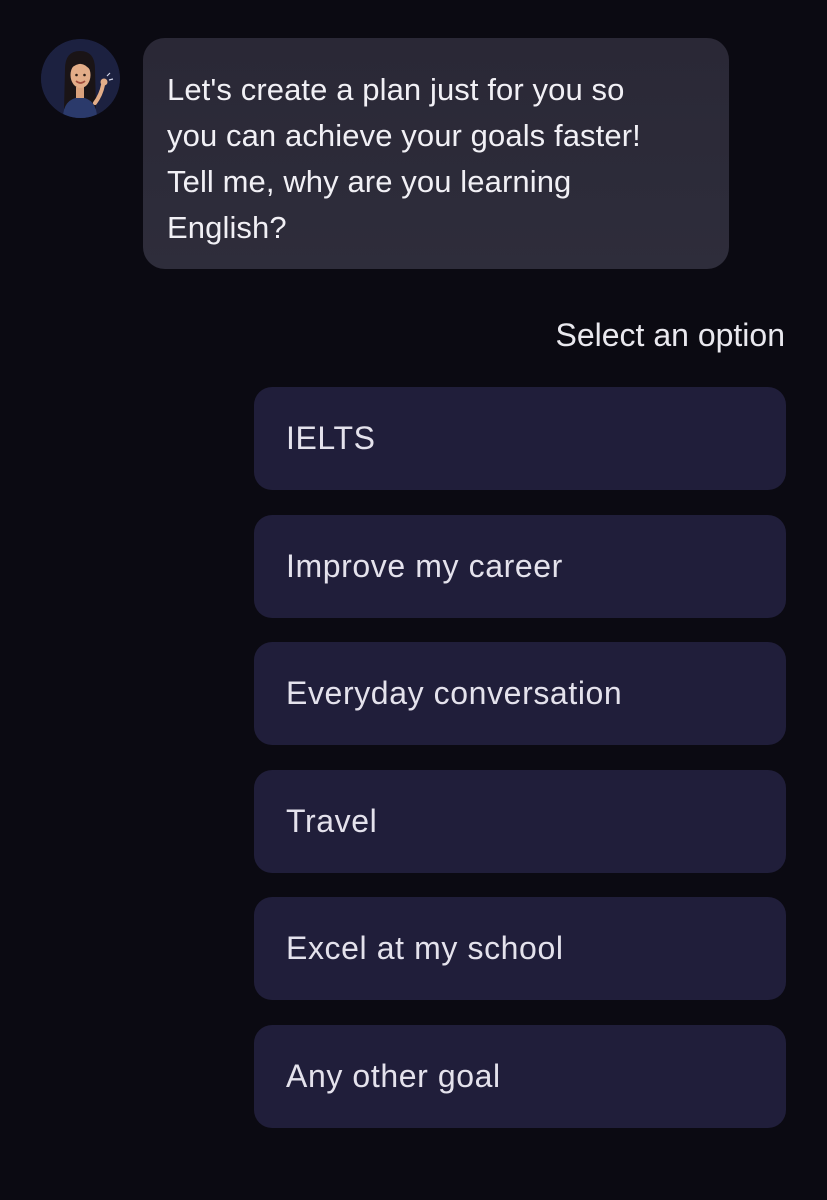 This screenshot has width=827, height=1200. What do you see at coordinates (520, 438) in the screenshot?
I see `option-ielts-button: IELTS` at bounding box center [520, 438].